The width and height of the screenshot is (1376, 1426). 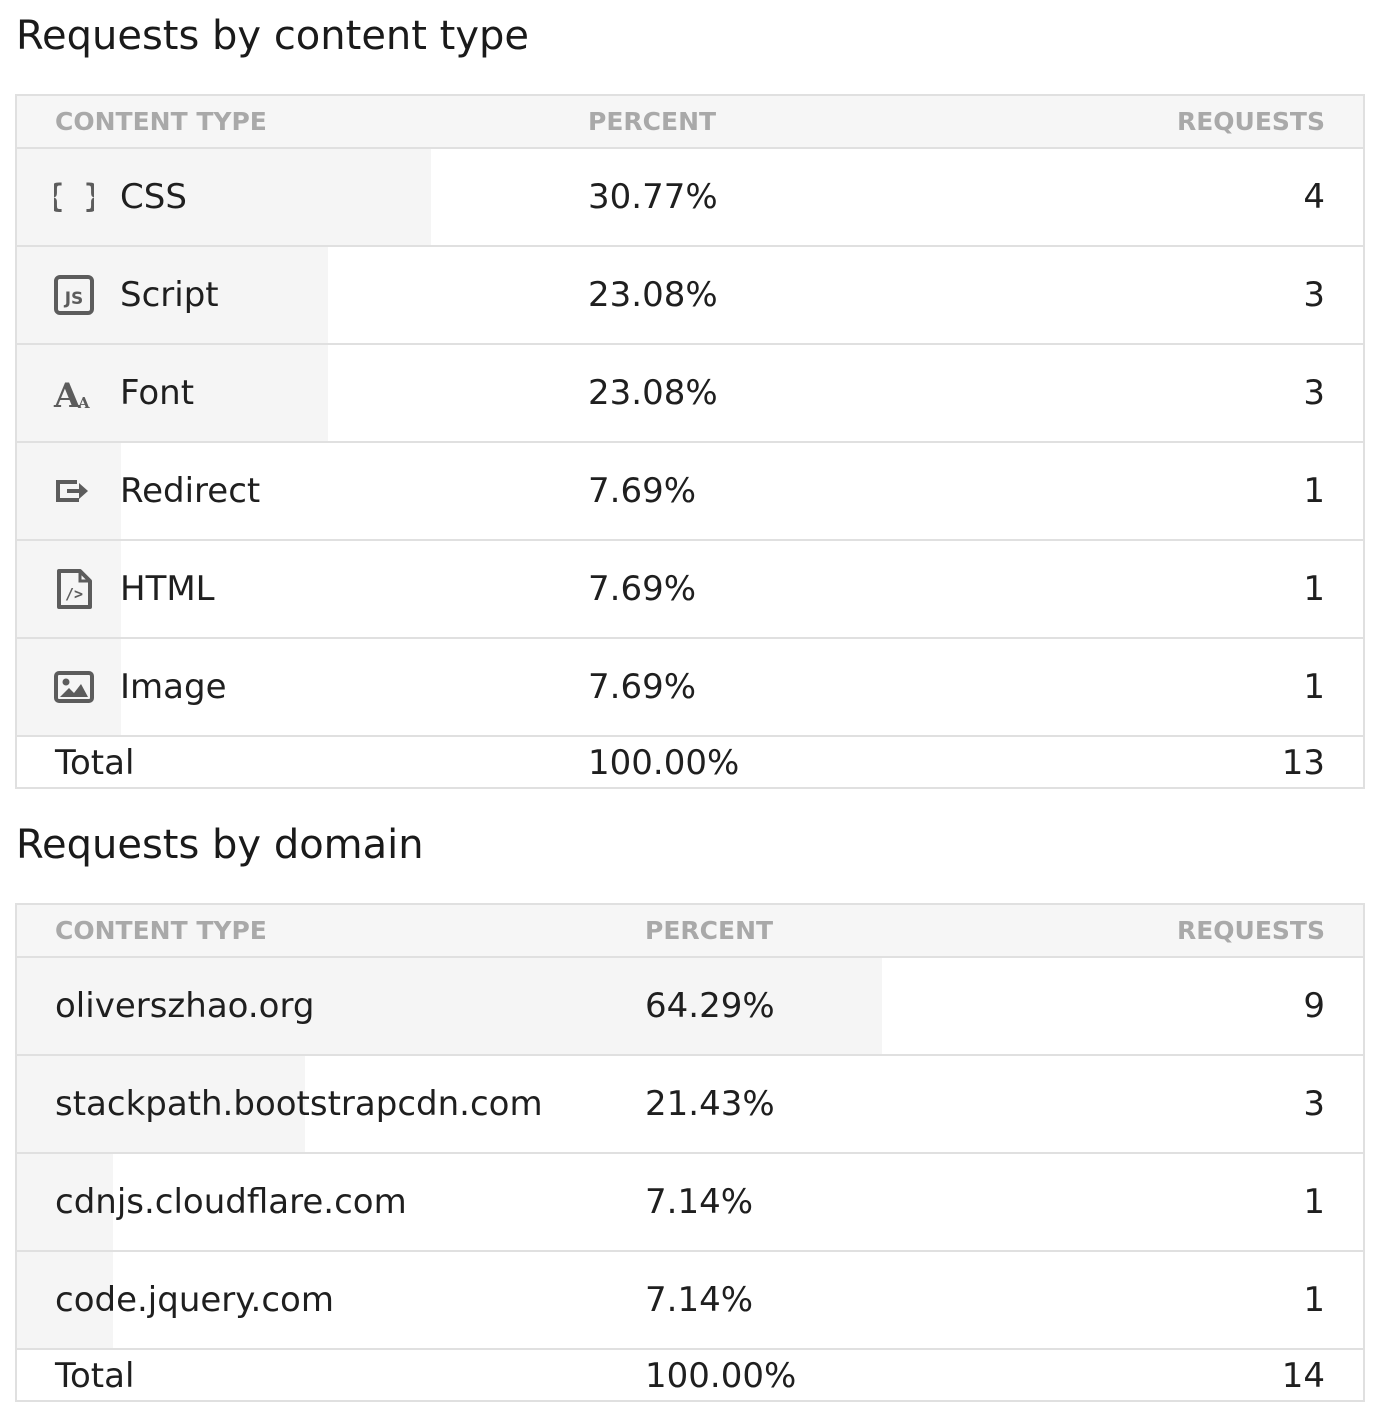 What do you see at coordinates (231, 1202) in the screenshot?
I see `domain-label: cdnjs.cloudflare.com` at bounding box center [231, 1202].